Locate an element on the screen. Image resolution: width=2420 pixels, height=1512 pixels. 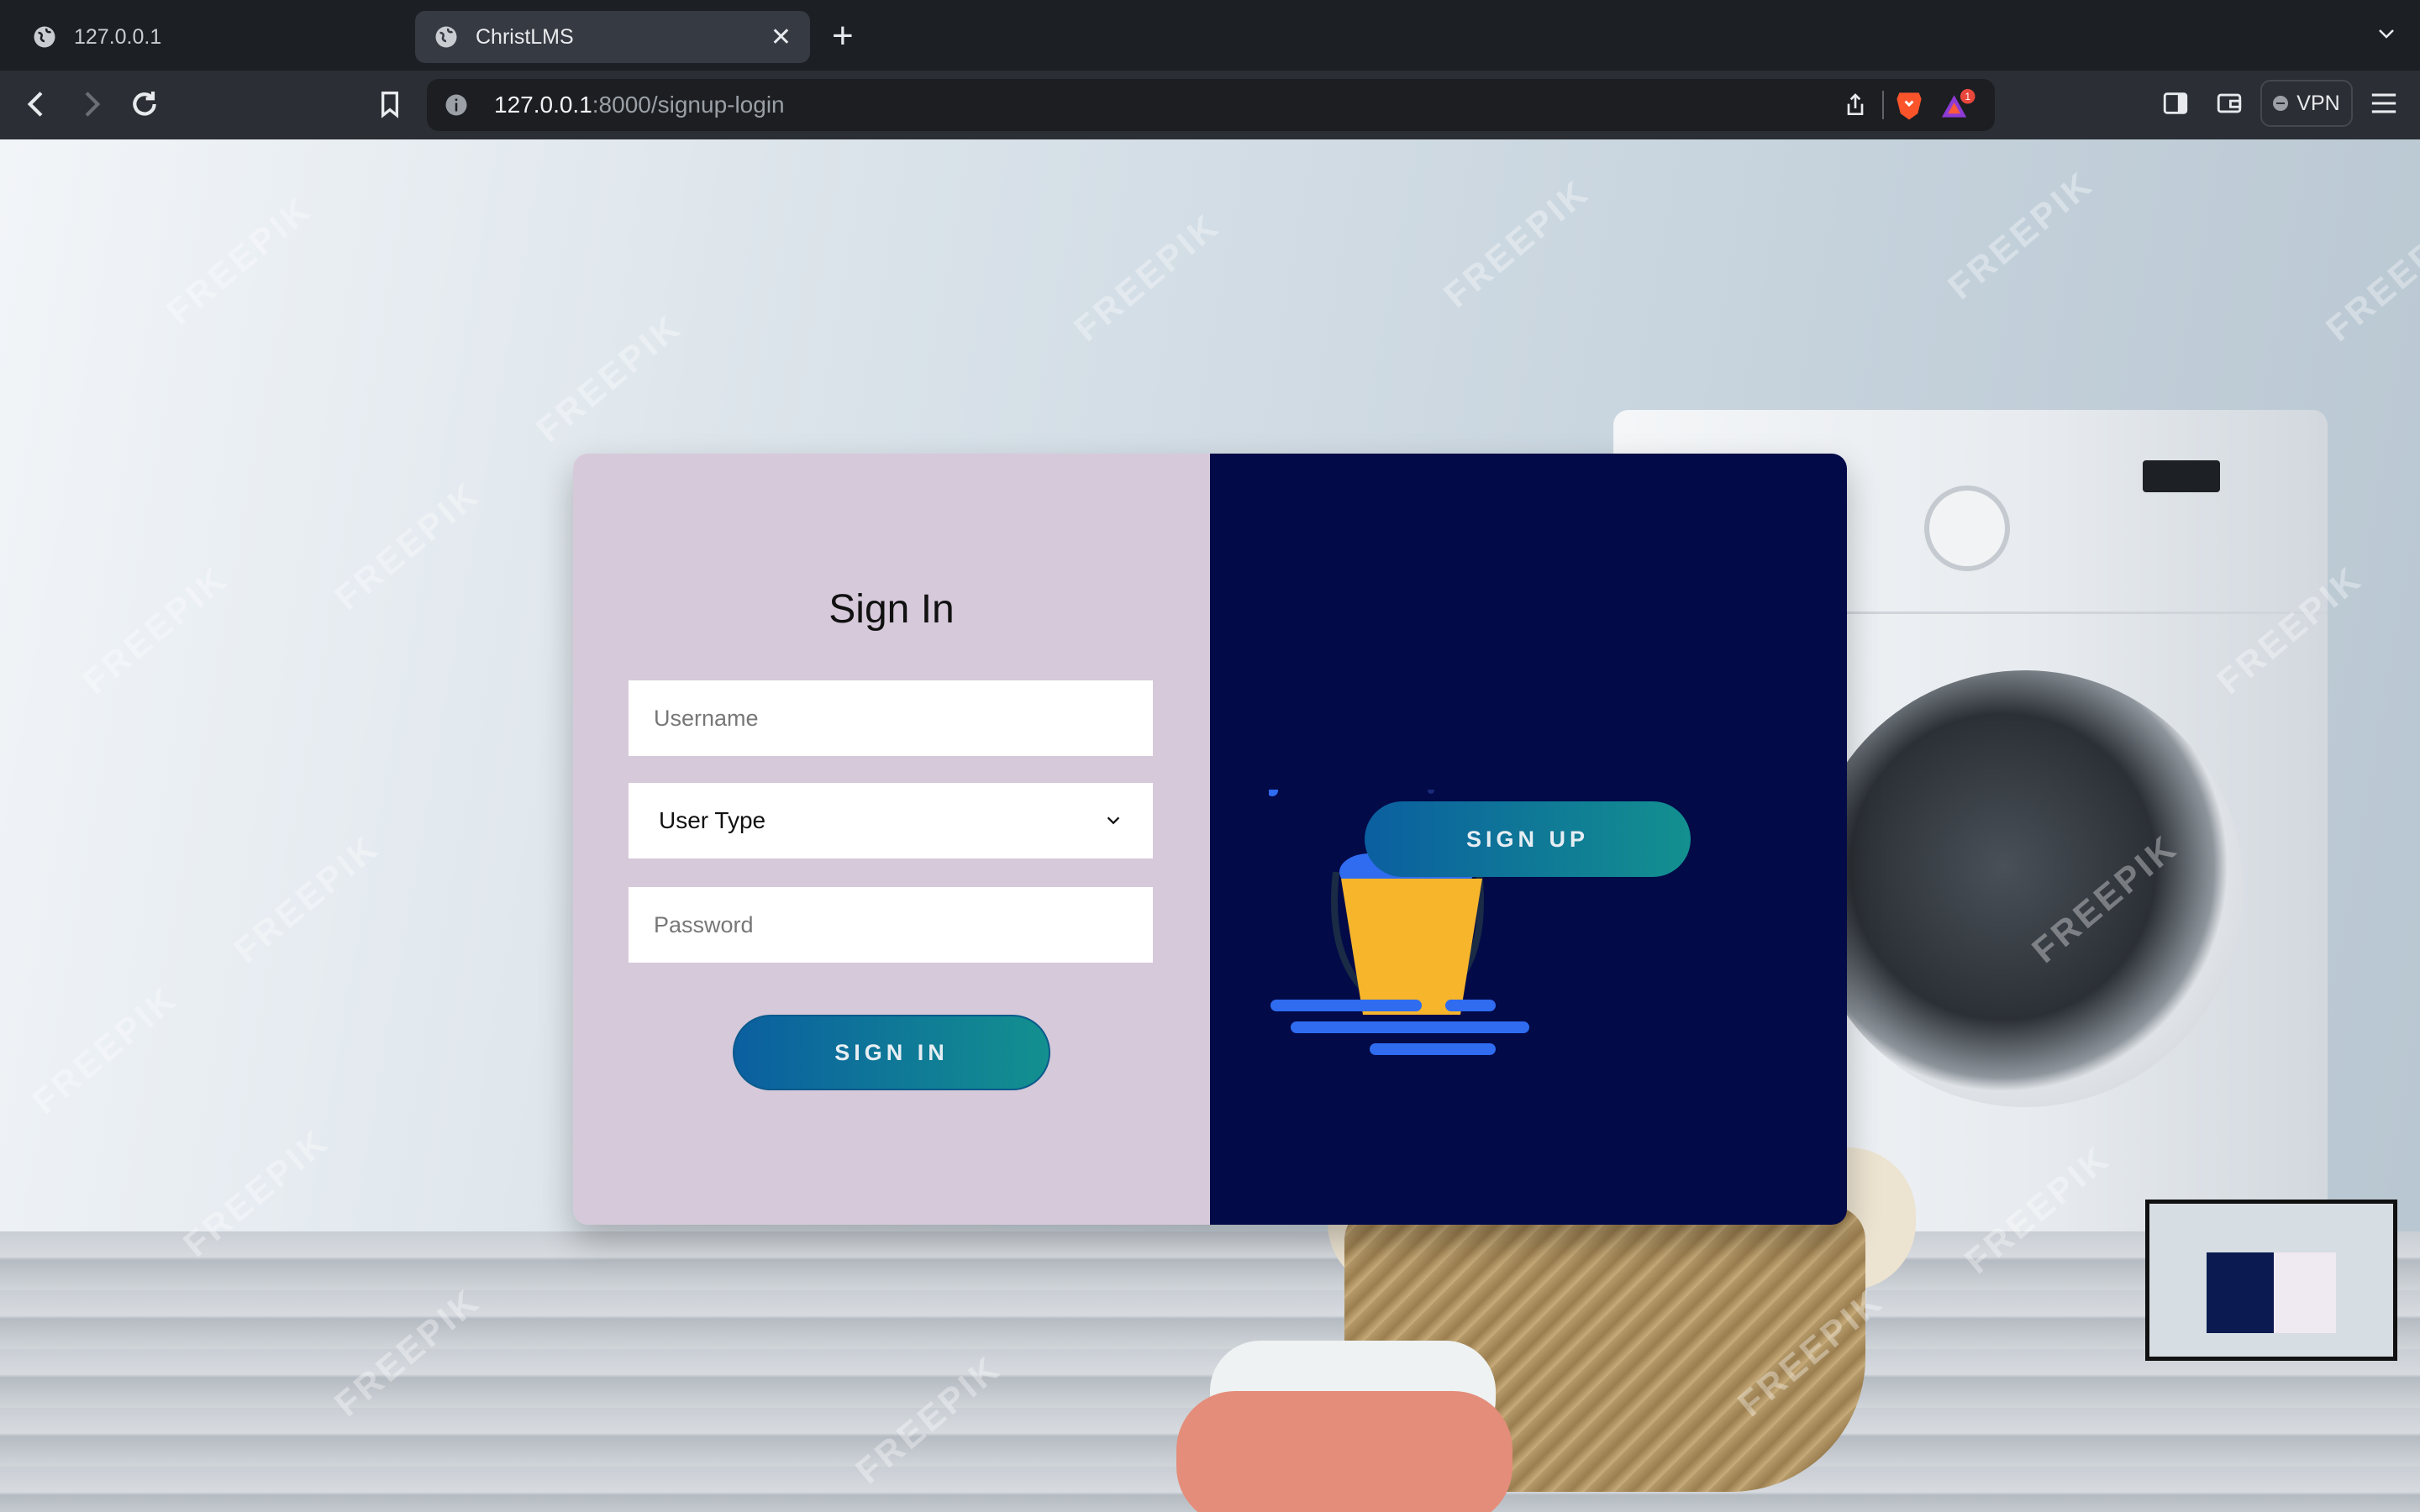
page-title: Sign In is located at coordinates (892, 609).